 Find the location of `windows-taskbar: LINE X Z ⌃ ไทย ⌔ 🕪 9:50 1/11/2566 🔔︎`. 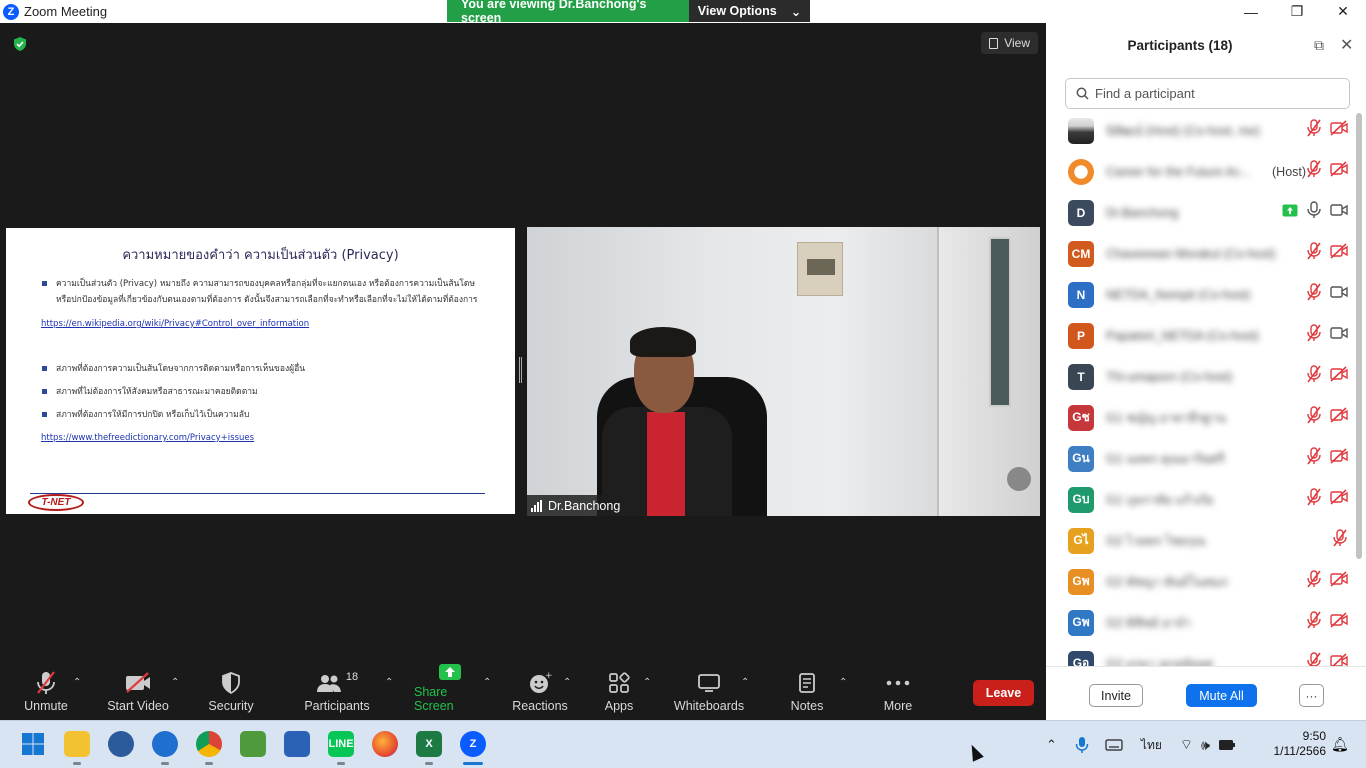

windows-taskbar: LINE X Z ⌃ ไทย ⌔ 🕪 9:50 1/11/2566 🔔︎ is located at coordinates (683, 744).